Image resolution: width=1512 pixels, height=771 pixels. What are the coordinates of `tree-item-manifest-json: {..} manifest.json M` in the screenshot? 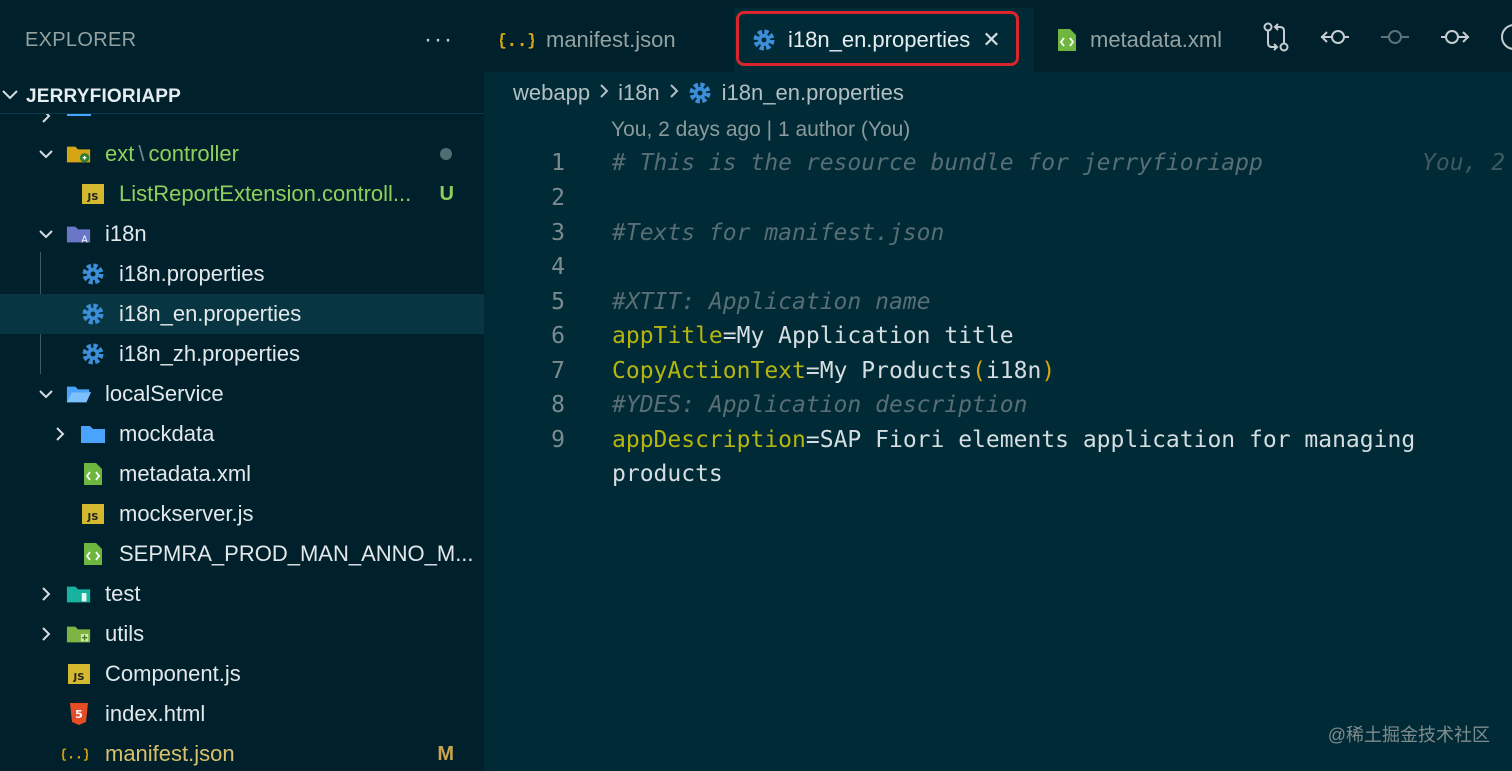 It's located at (242, 752).